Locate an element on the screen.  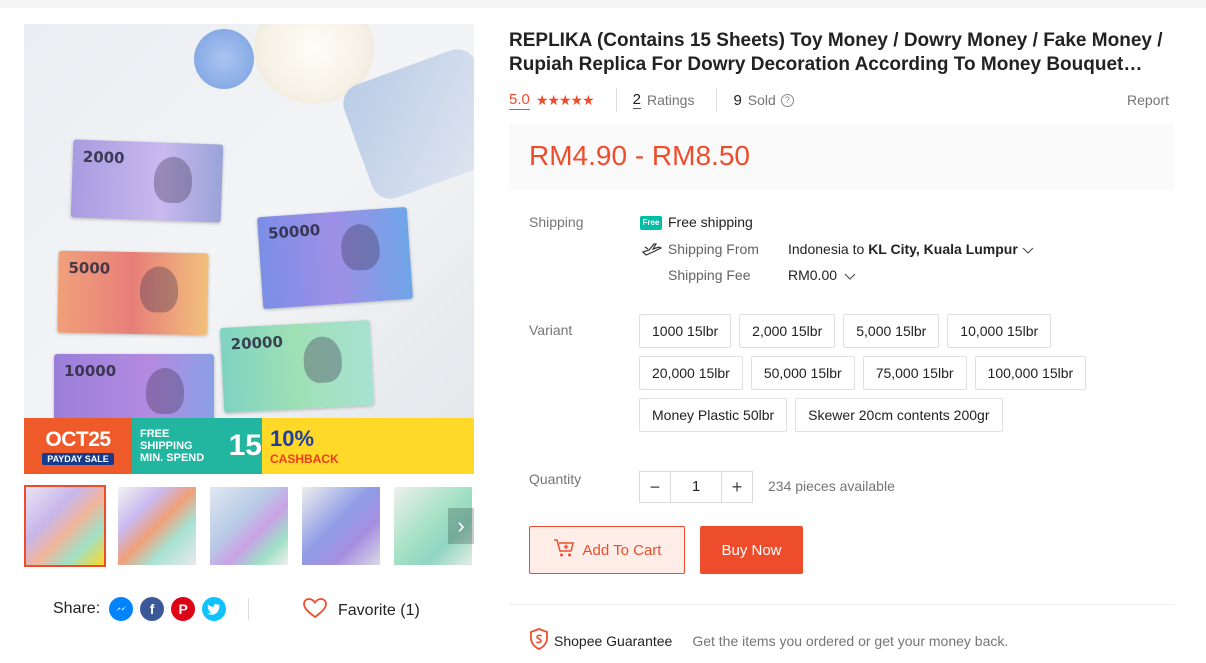
help-icon: ? is located at coordinates (787, 100).